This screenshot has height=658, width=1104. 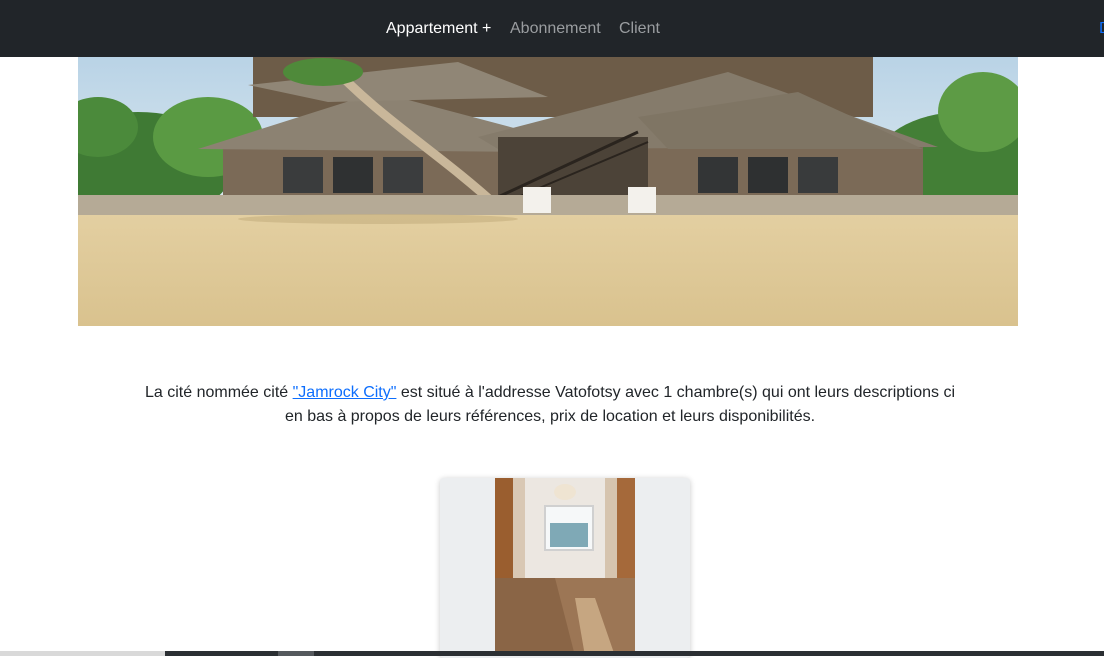 What do you see at coordinates (345, 392) in the screenshot?
I see `city-name-link: "Jamrock City"` at bounding box center [345, 392].